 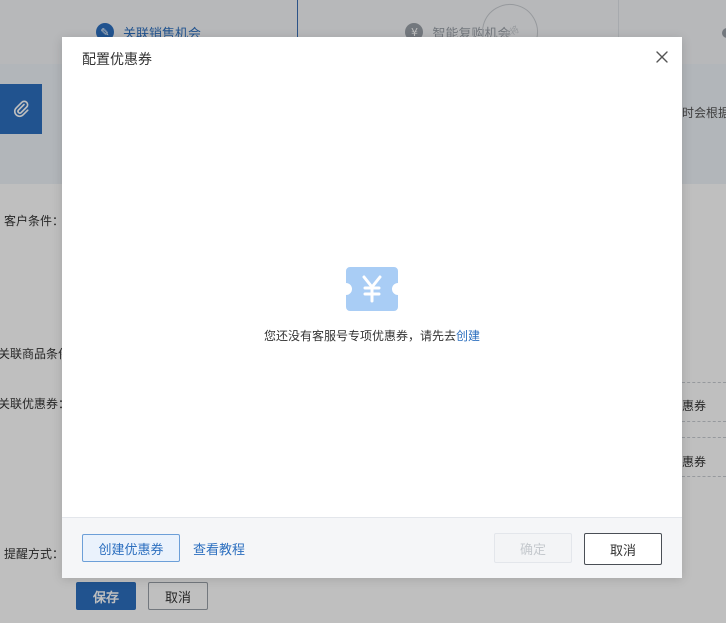 I want to click on coupon-ticket-icon, so click(x=372, y=289).